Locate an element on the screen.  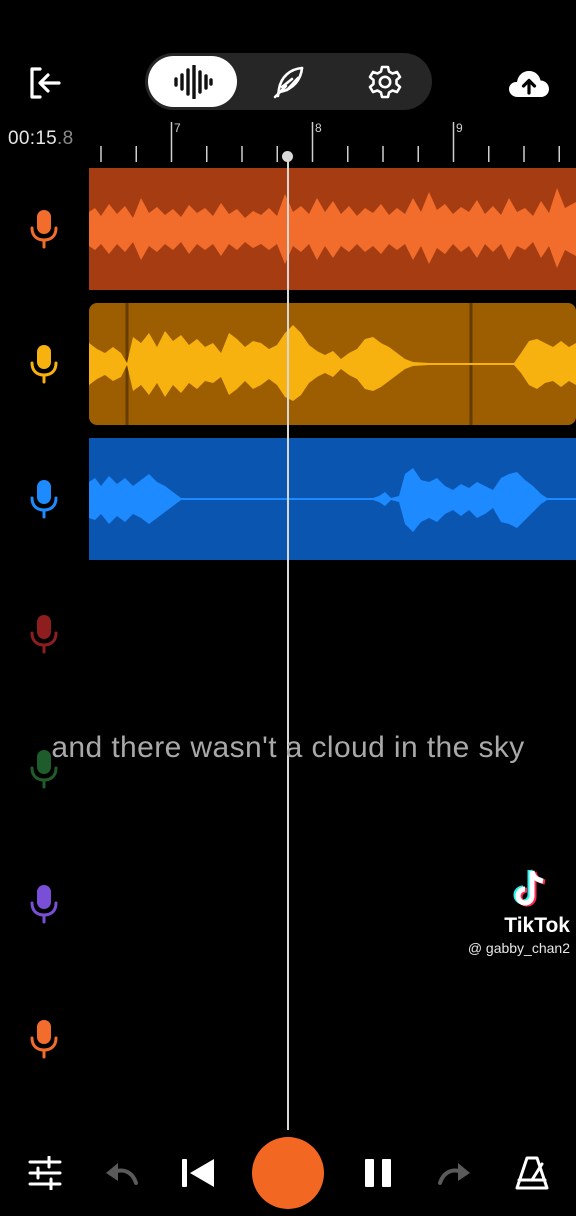
exit-button is located at coordinates (44, 83).